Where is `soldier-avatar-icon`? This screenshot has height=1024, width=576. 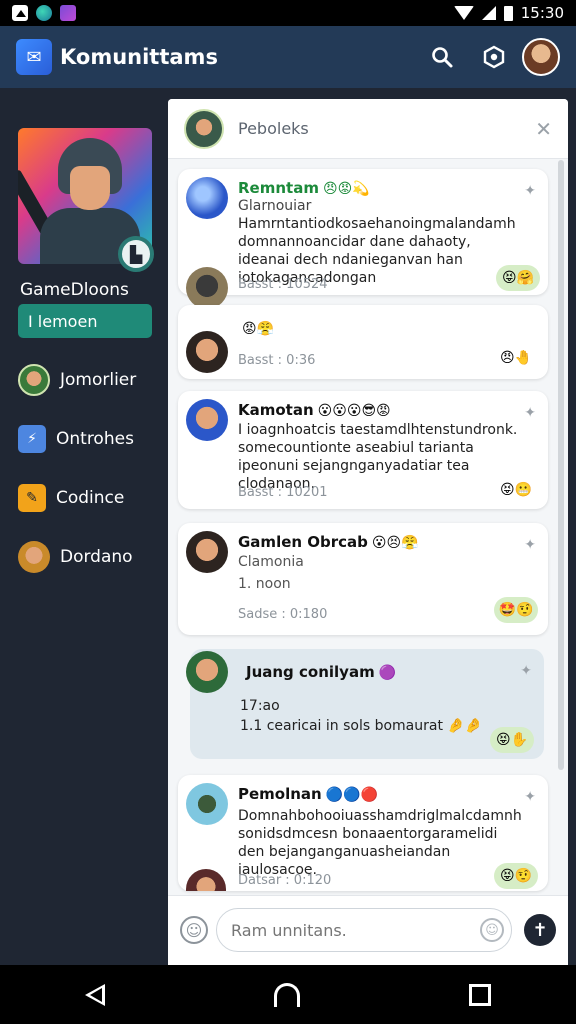 soldier-avatar-icon is located at coordinates (34, 380).